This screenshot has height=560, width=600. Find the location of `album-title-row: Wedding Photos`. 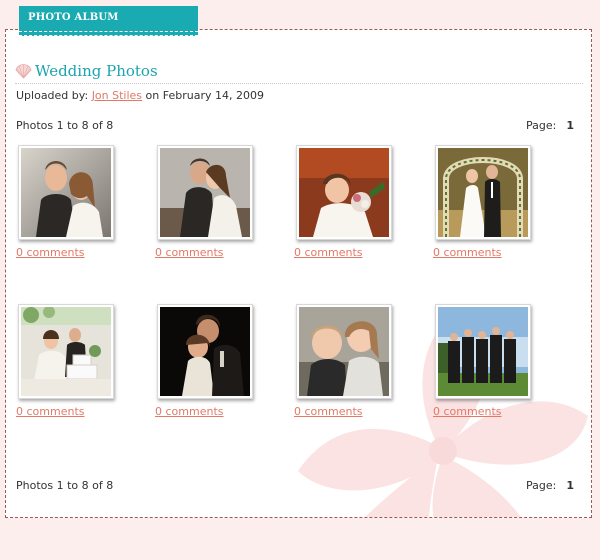

album-title-row: Wedding Photos is located at coordinates (299, 73).